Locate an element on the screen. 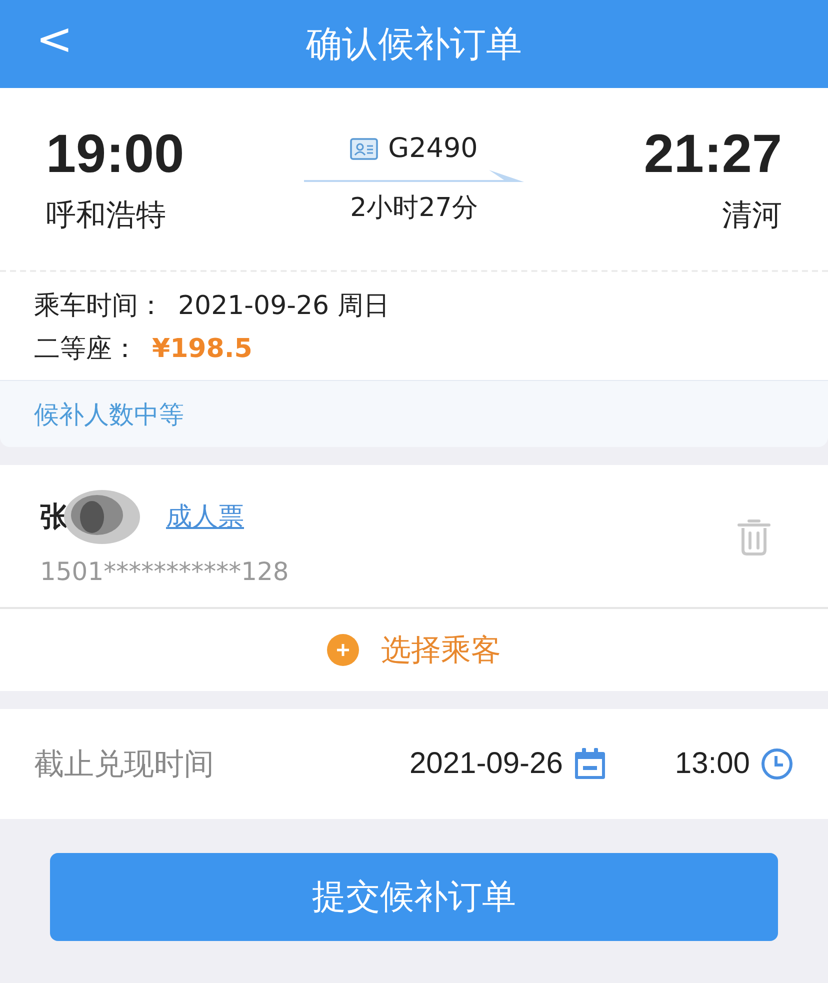 This screenshot has width=828, height=983. trip-duration: 2小时27分 is located at coordinates (414, 208).